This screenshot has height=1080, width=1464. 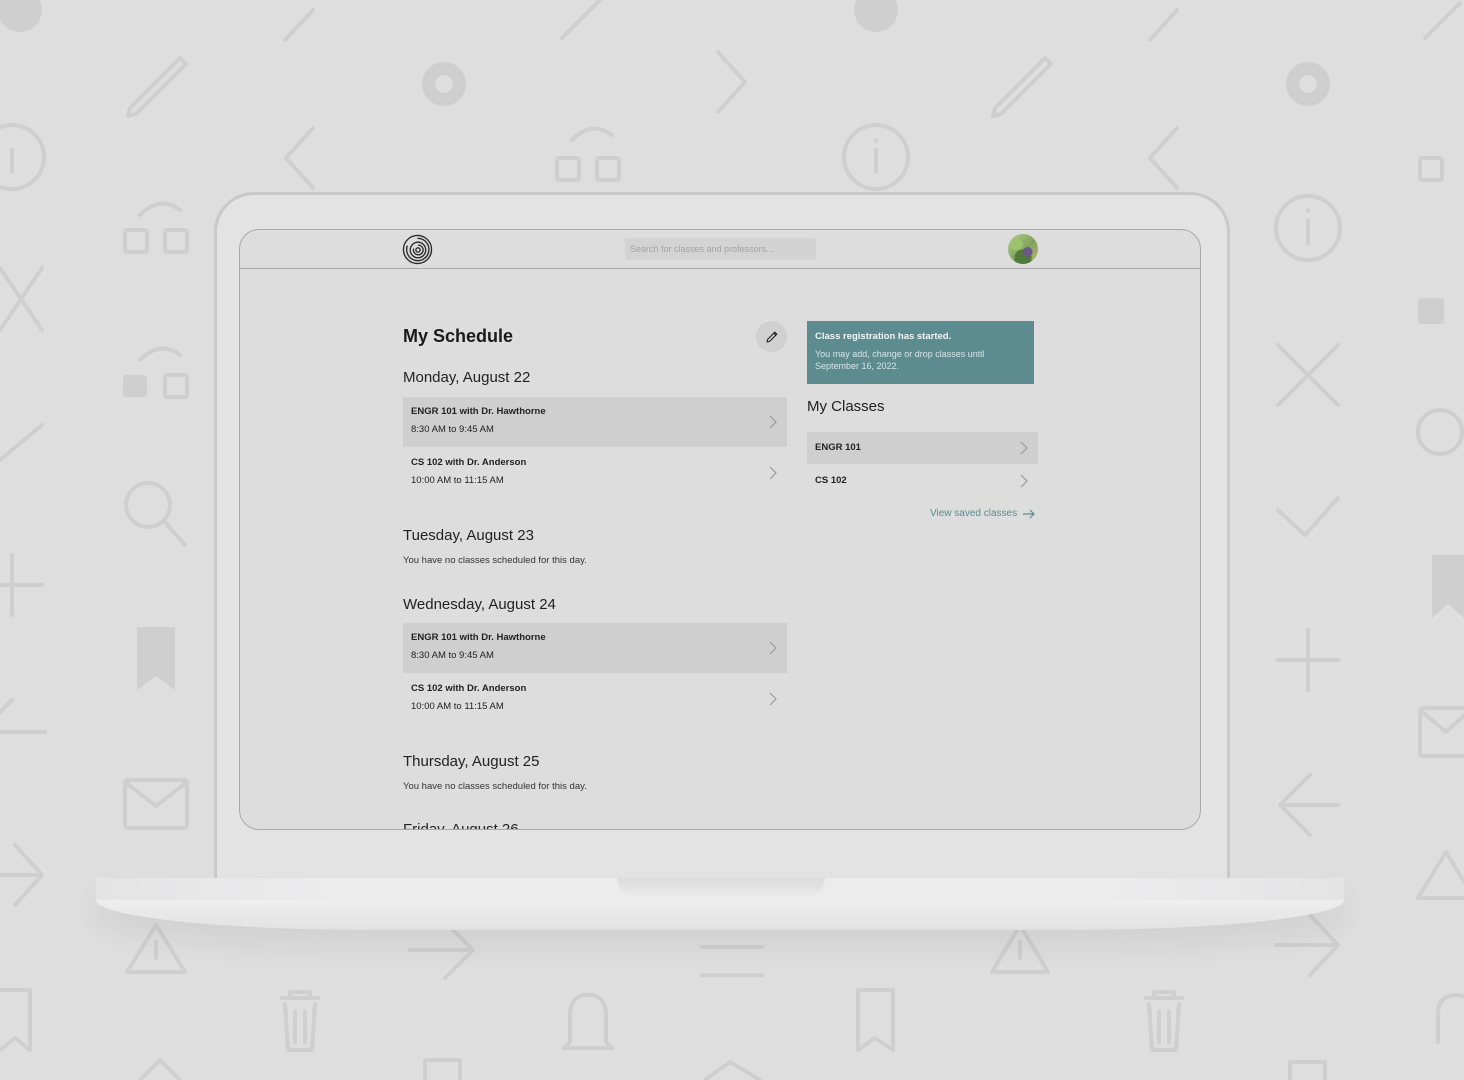 I want to click on day-heading-thursday: Thursday, August 25, so click(x=471, y=761).